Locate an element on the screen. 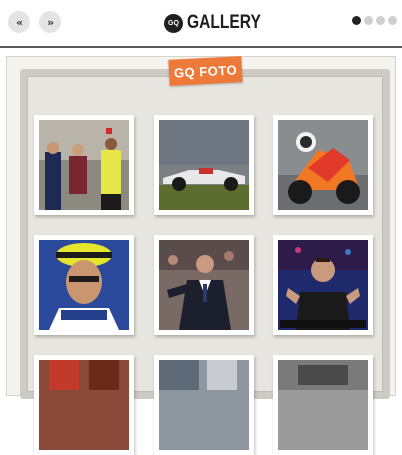  double-chevron-right-icon: » is located at coordinates (50, 22).